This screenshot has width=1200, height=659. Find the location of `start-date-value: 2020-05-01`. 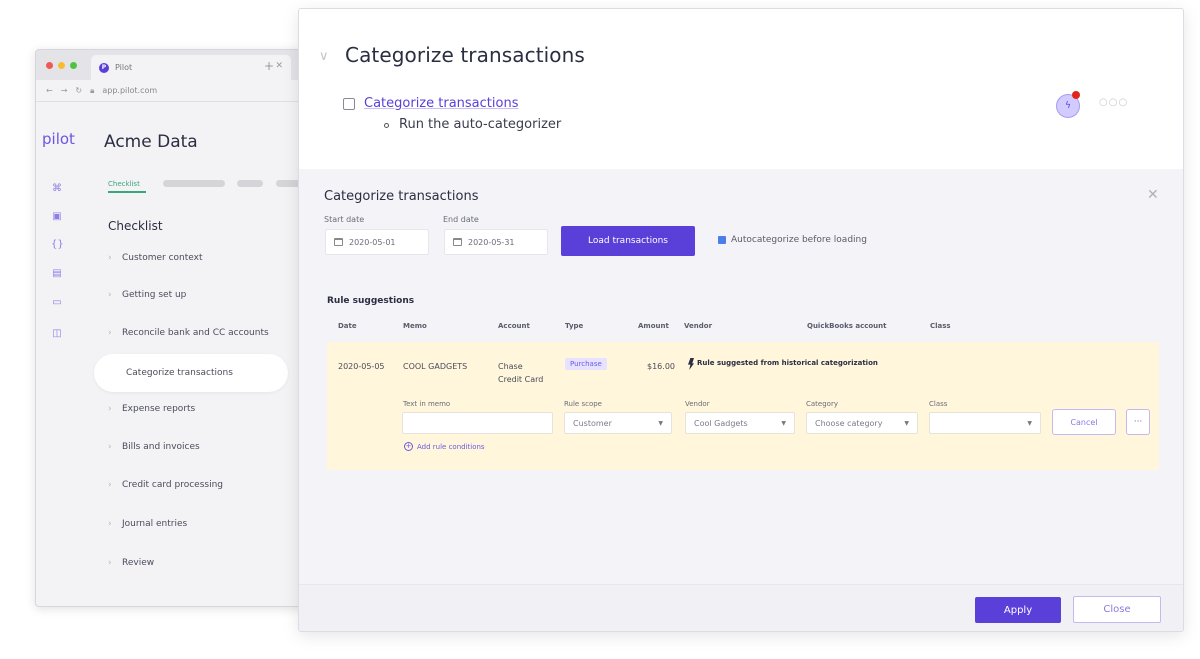

start-date-value: 2020-05-01 is located at coordinates (372, 242).